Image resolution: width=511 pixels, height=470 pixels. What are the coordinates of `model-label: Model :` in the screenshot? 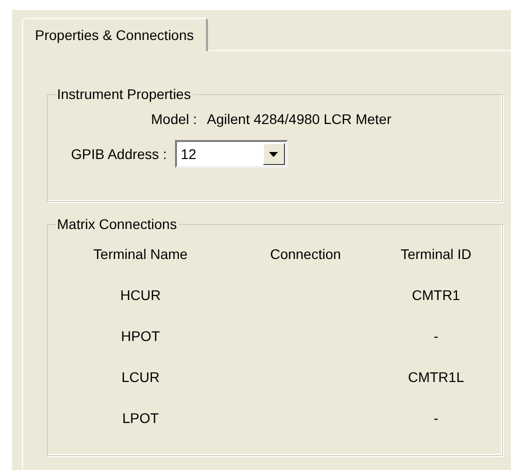 It's located at (174, 119).